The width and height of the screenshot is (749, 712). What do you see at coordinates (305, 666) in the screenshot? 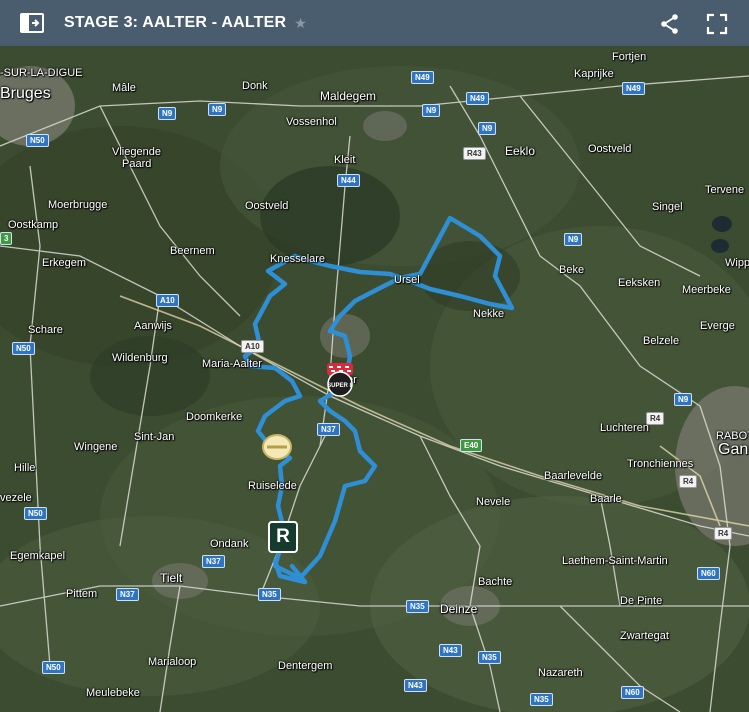
I see `place-label-dentergem: Dentergem` at bounding box center [305, 666].